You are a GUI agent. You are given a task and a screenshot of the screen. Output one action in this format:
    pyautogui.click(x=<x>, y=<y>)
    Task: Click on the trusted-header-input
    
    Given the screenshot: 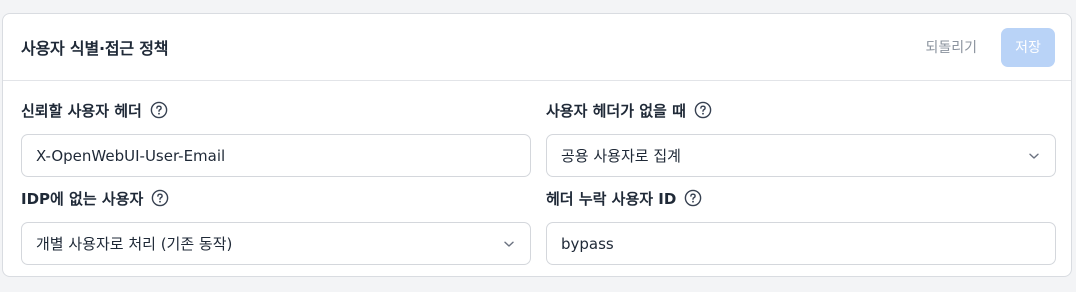 What is the action you would take?
    pyautogui.click(x=276, y=155)
    